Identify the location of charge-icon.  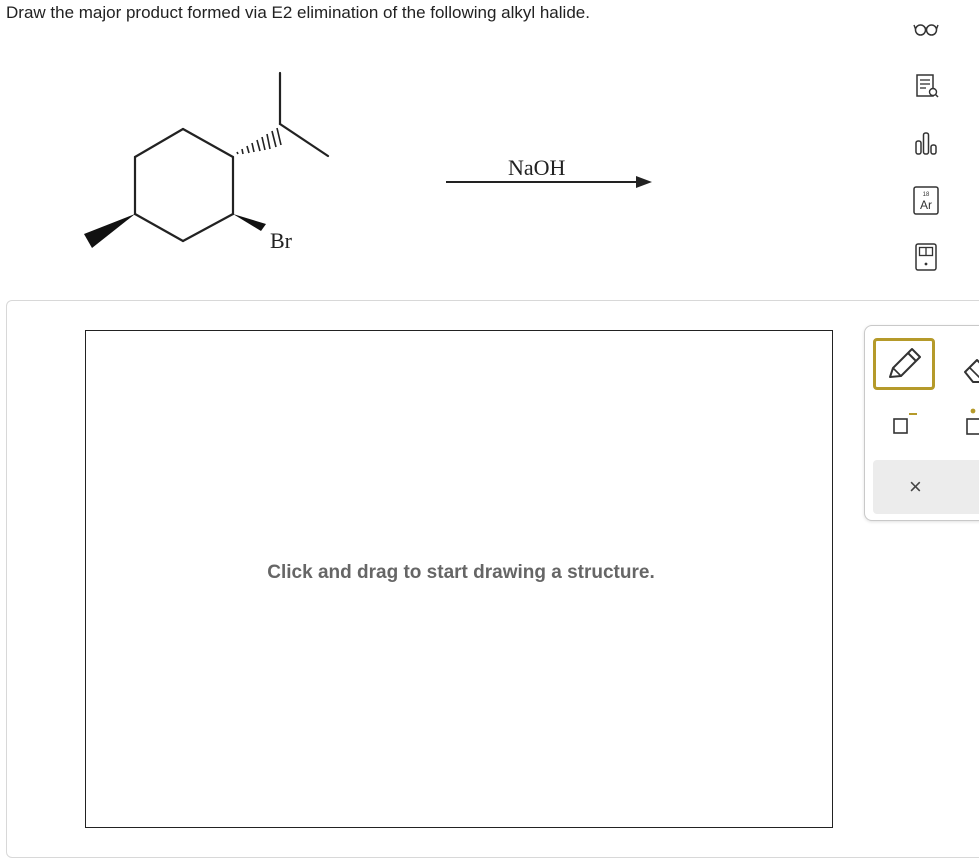
(905, 423).